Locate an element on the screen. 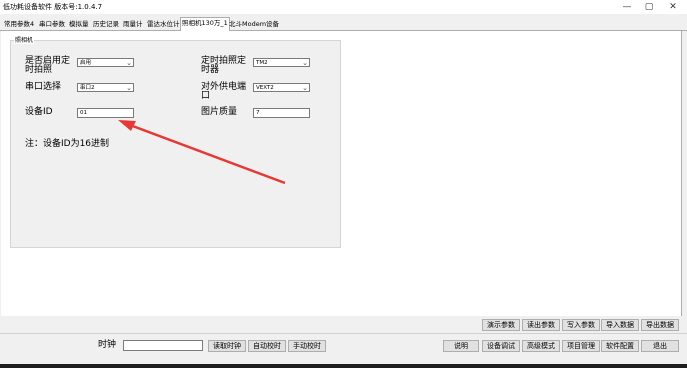  read-clock-button: 读取时钟 is located at coordinates (227, 346).